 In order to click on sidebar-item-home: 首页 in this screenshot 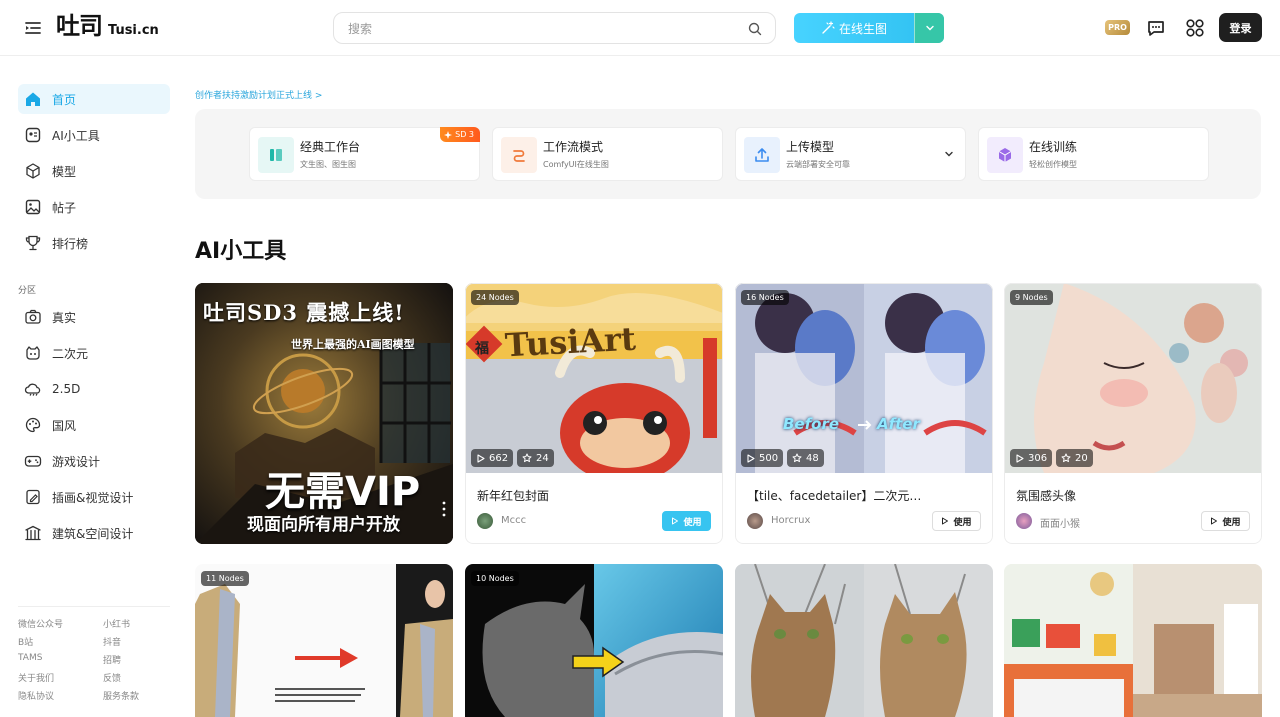, I will do `click(94, 99)`.